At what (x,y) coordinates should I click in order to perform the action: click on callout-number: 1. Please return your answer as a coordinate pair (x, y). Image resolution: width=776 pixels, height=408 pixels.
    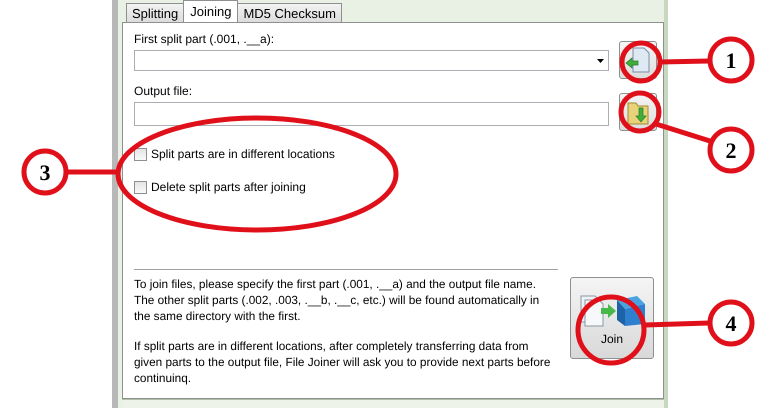
    Looking at the image, I should click on (731, 60).